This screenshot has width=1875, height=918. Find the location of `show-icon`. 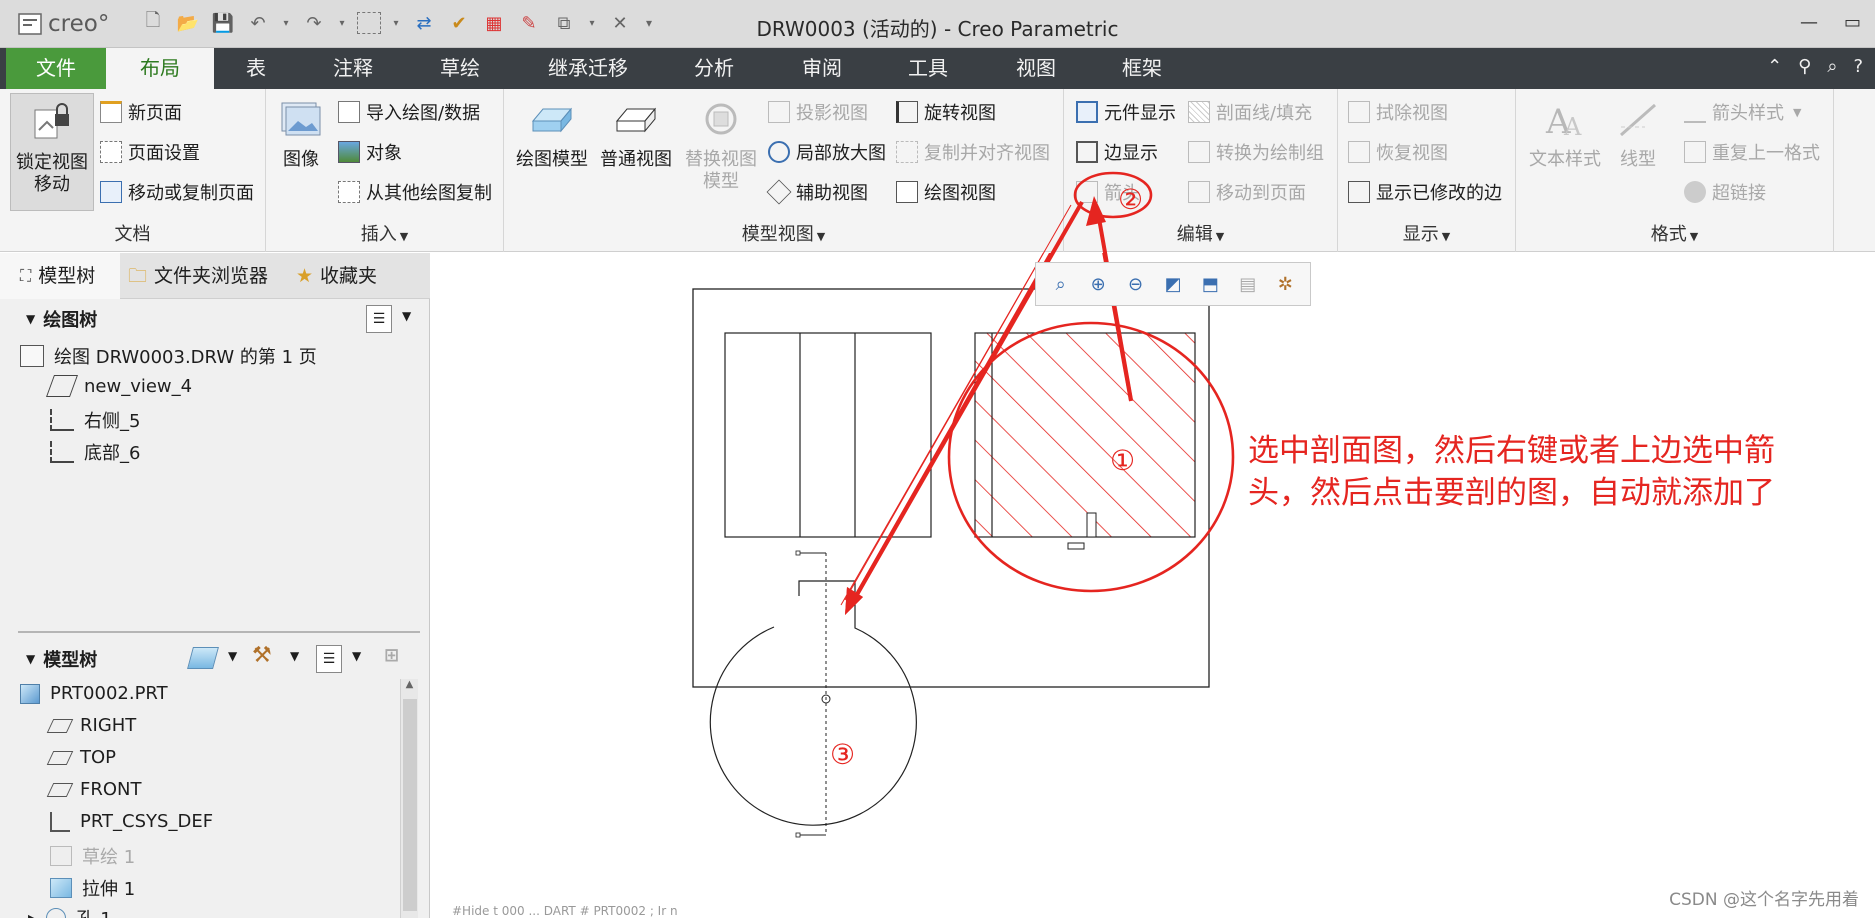

show-icon is located at coordinates (203, 658).